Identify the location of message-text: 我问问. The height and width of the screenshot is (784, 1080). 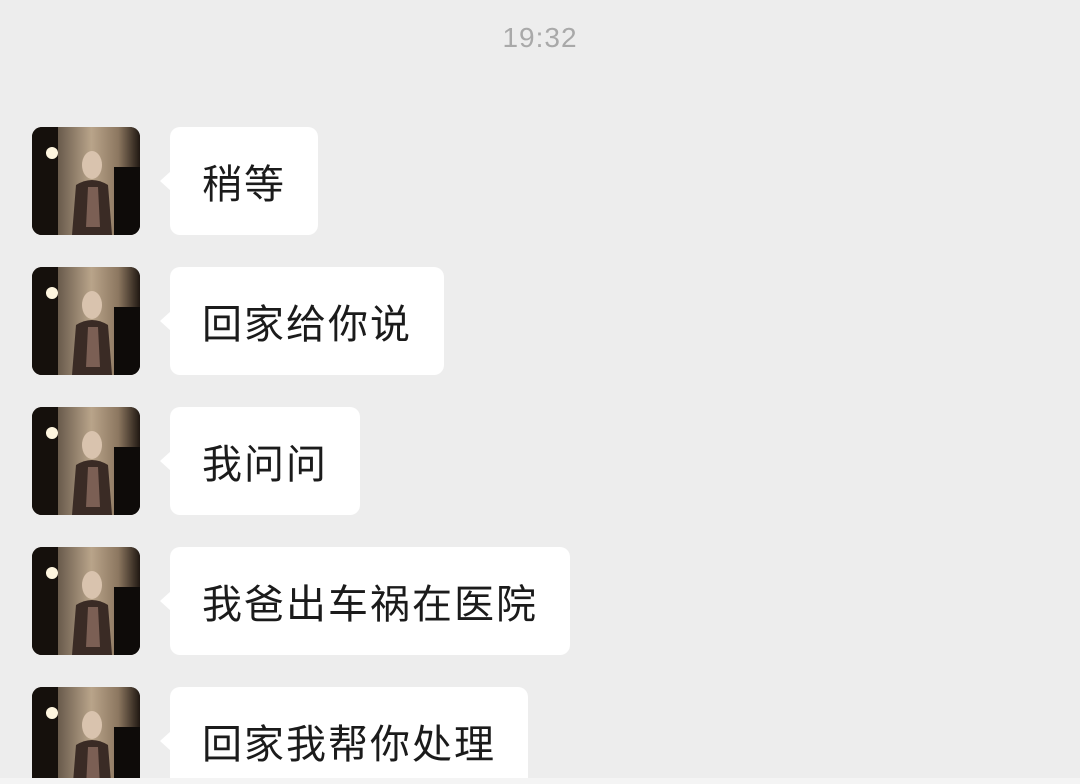
(265, 465).